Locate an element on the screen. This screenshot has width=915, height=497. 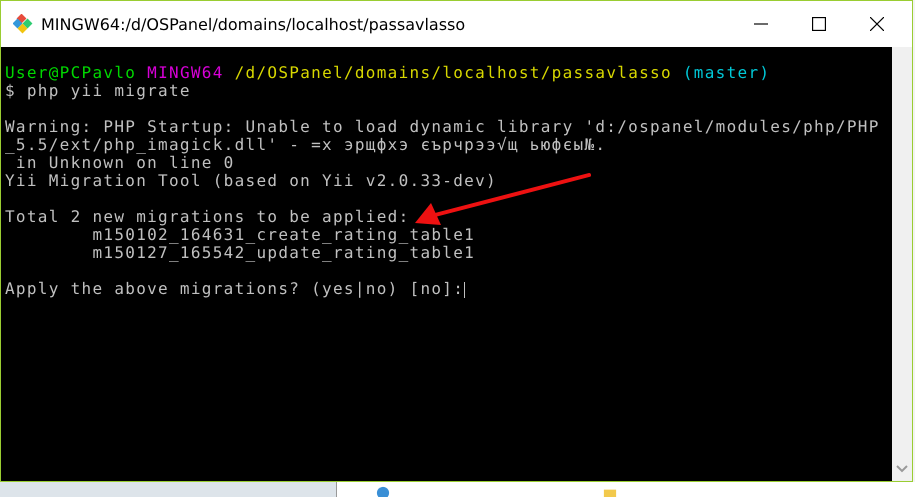
prompt-text: /d/OSPanel/domains/localhost/passavlasso is located at coordinates (453, 72).